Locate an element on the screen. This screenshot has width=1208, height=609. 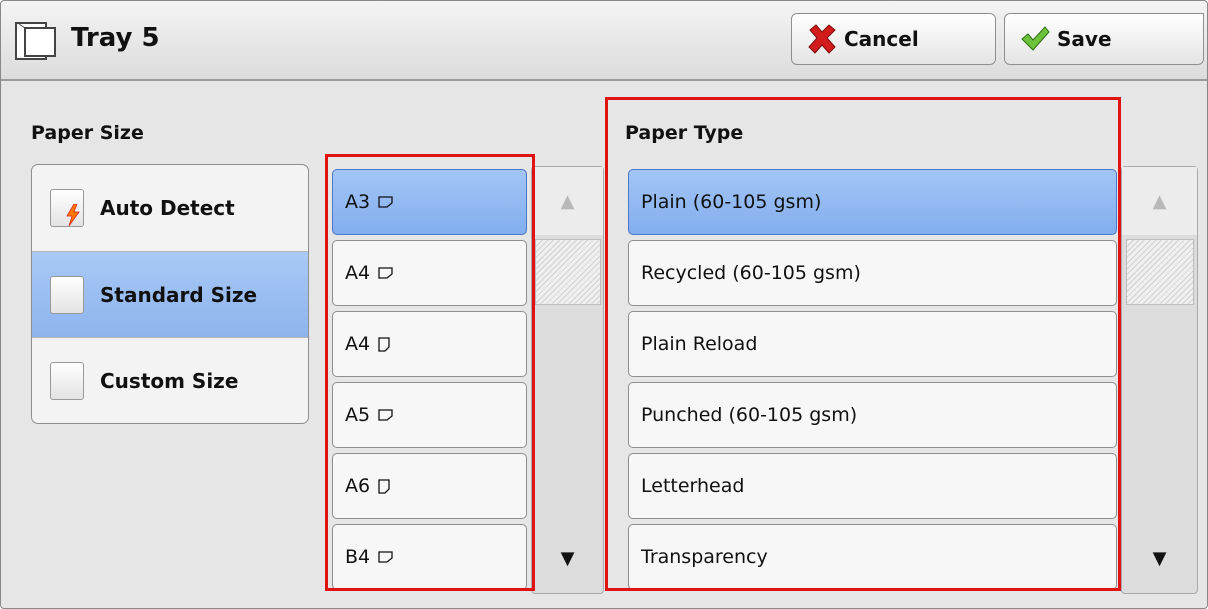
standard-size-checkbox is located at coordinates (67, 294).